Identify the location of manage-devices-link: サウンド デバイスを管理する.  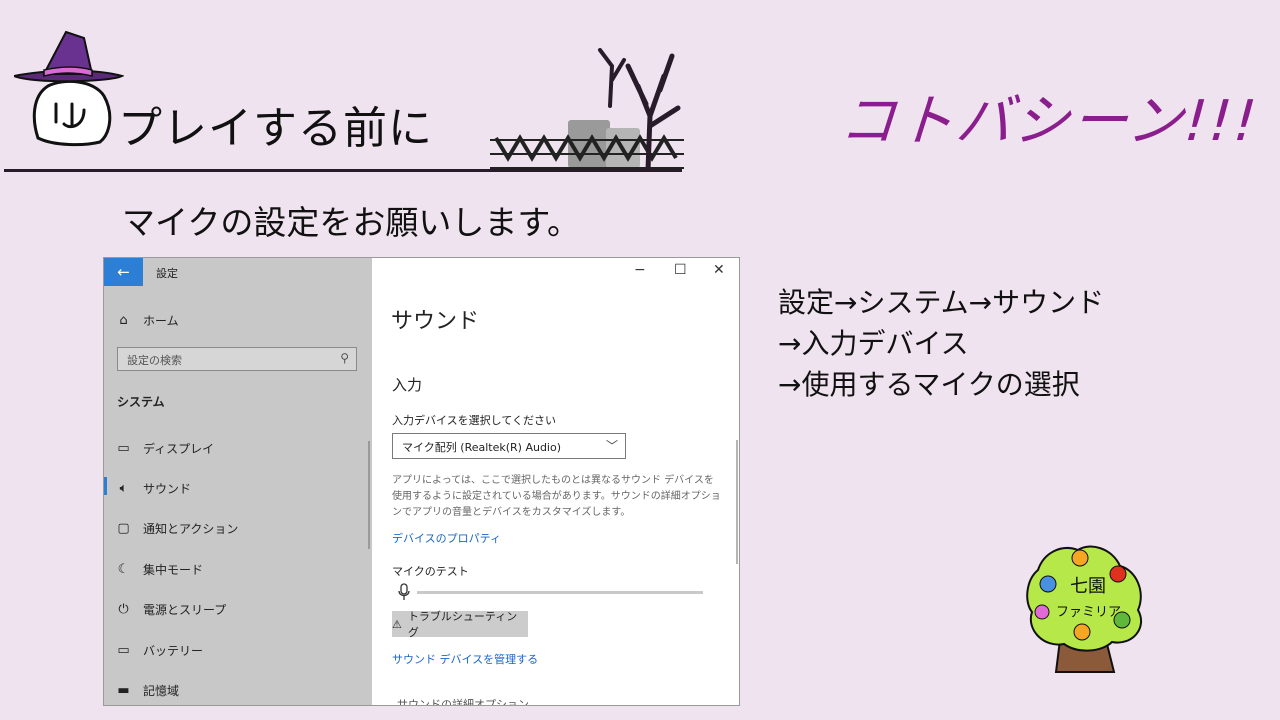
(465, 659).